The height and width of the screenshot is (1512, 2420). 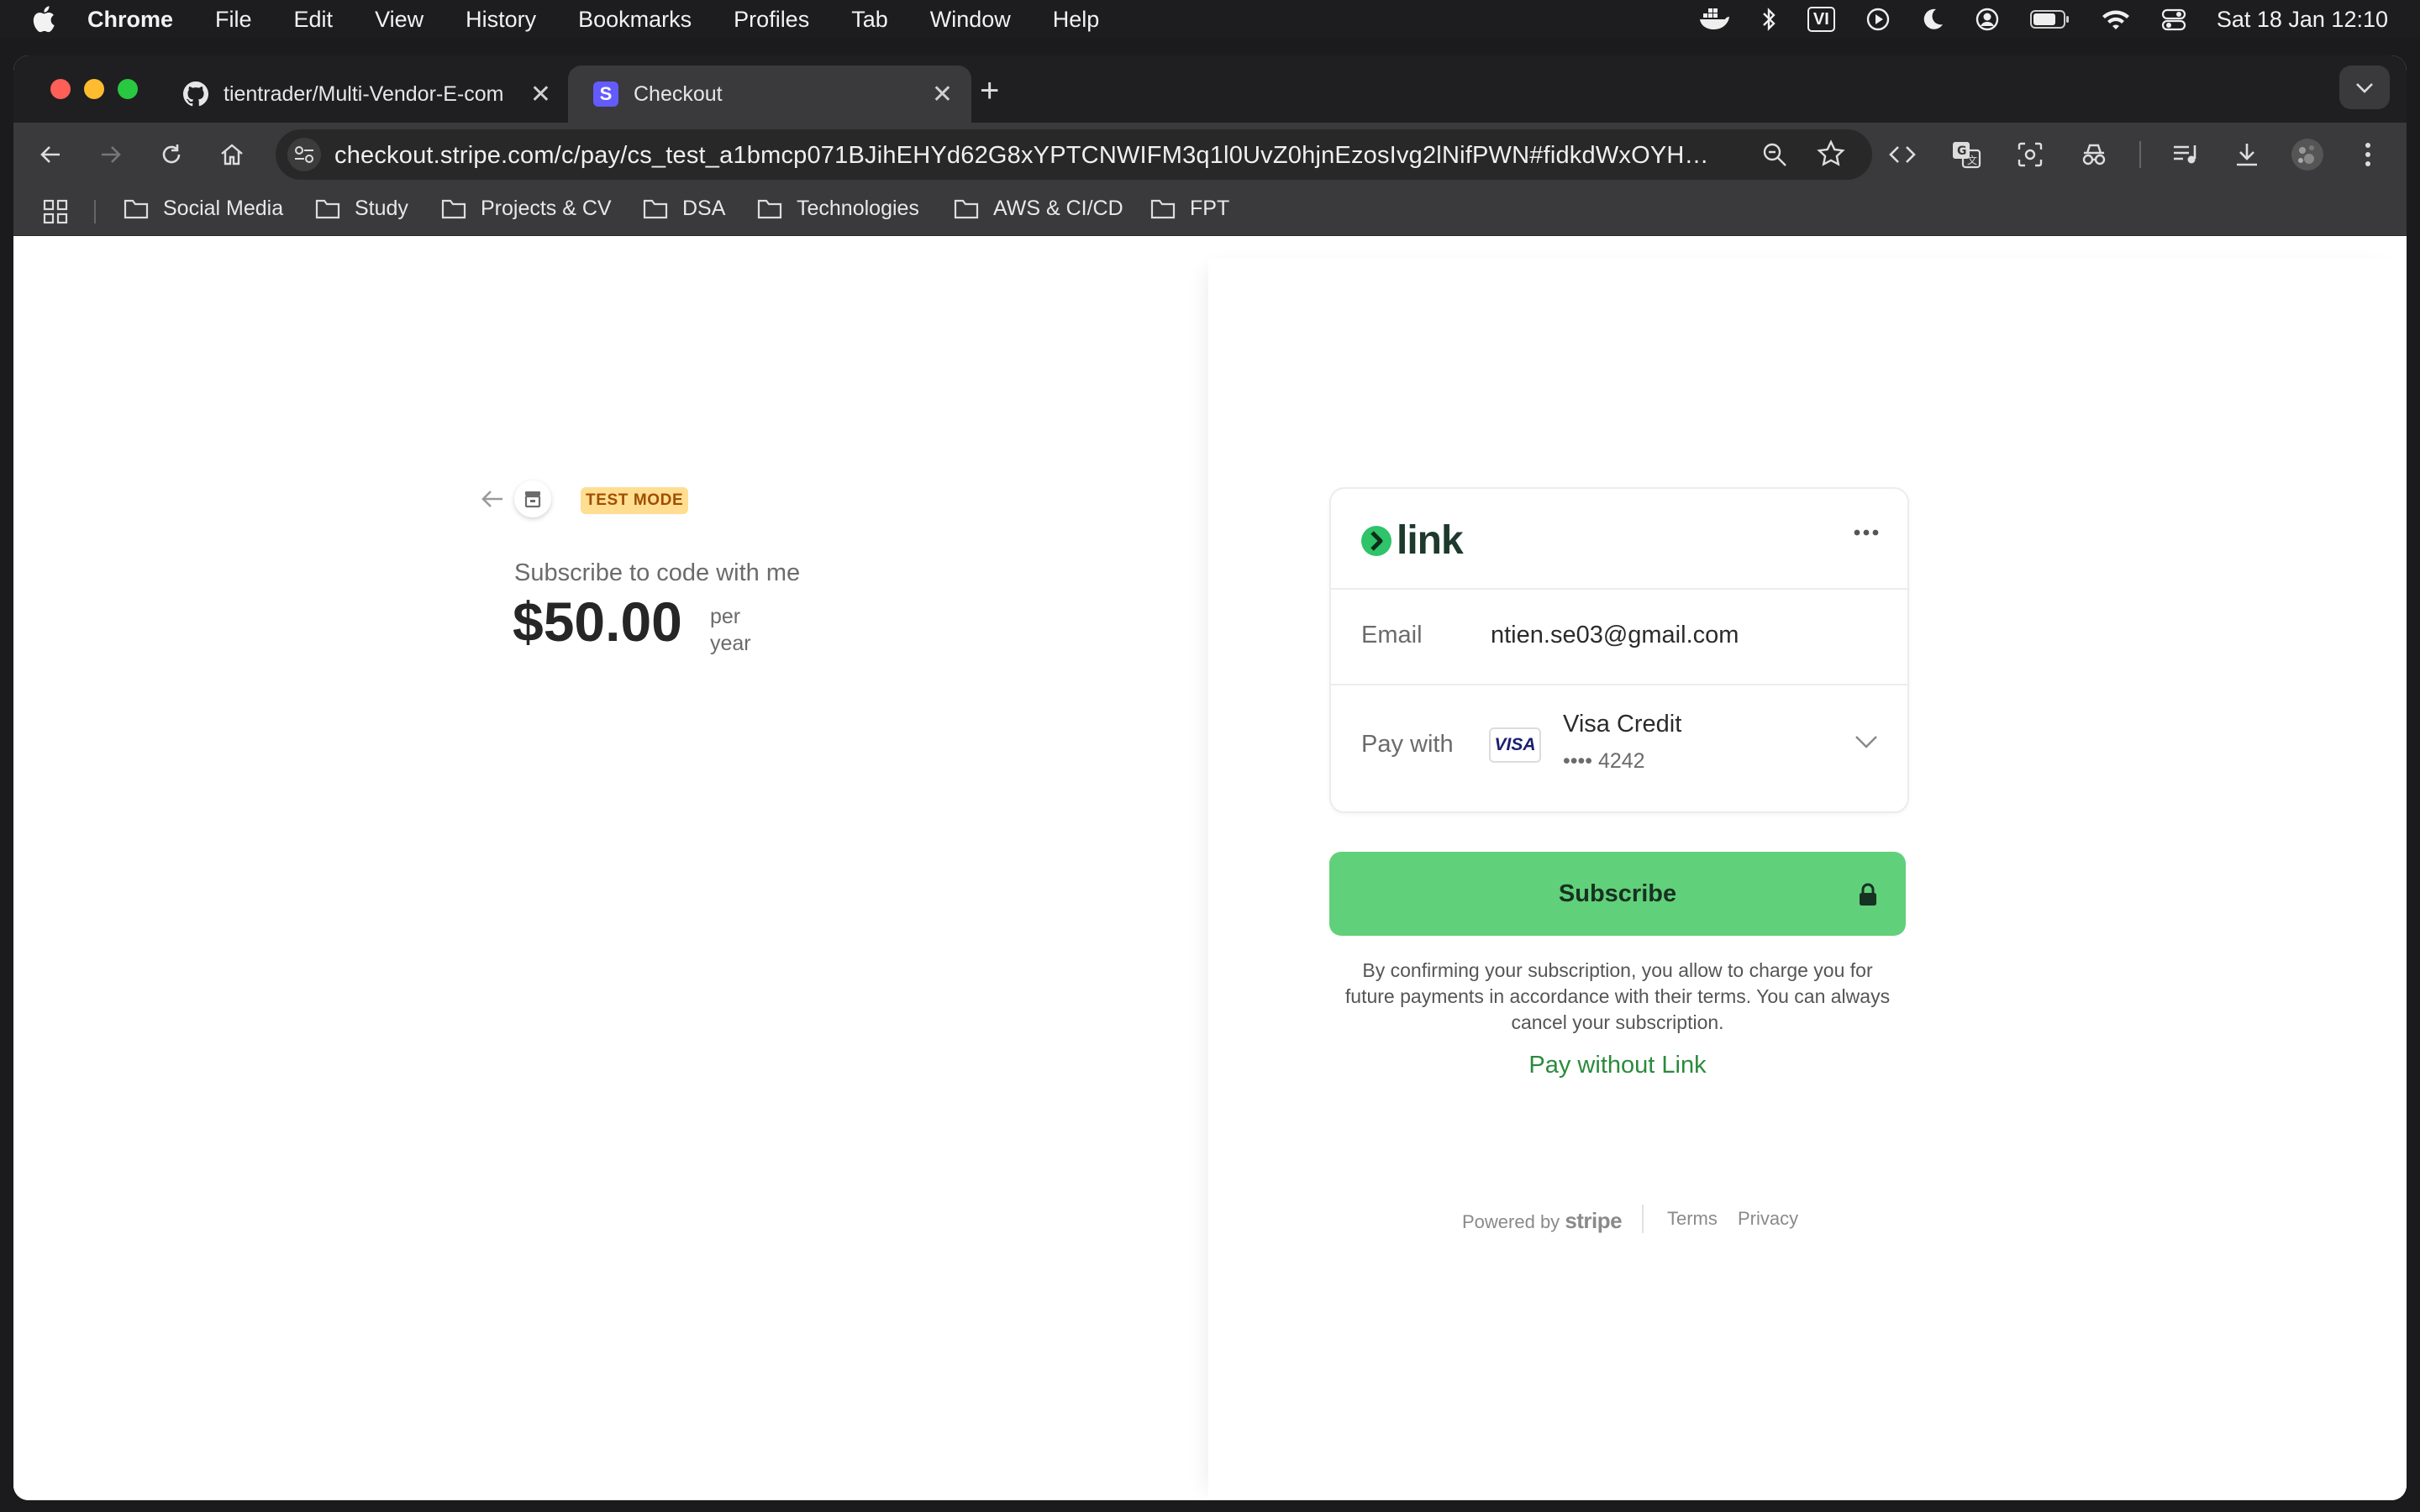 What do you see at coordinates (2368, 154) in the screenshot?
I see `more-vertical-icon` at bounding box center [2368, 154].